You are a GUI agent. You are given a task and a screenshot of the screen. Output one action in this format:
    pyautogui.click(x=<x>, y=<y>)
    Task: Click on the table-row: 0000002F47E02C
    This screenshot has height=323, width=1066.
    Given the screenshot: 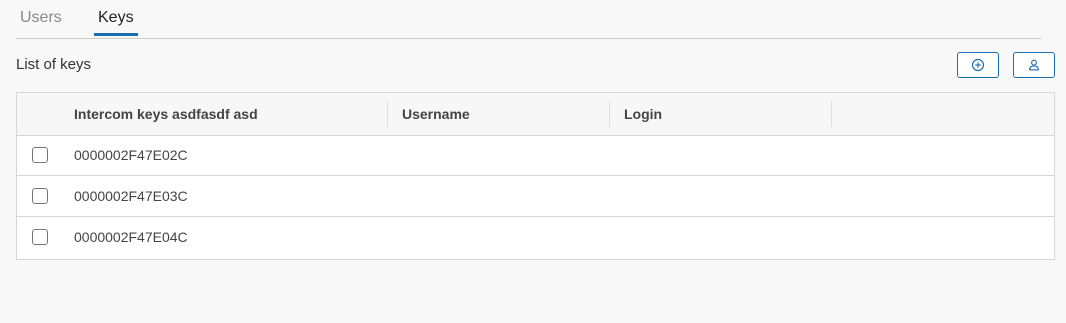 What is the action you would take?
    pyautogui.click(x=535, y=155)
    